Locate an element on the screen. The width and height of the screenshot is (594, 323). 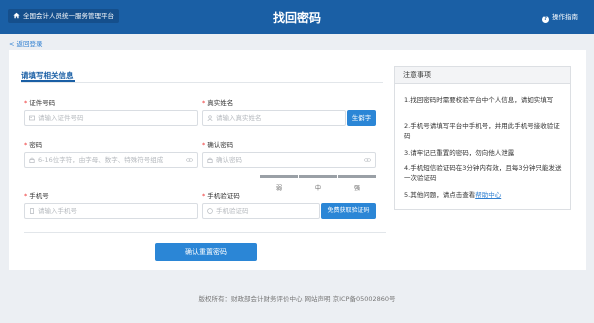
note-item: 3.请牢记已重置的密码，勿向他人泄露 is located at coordinates (459, 153).